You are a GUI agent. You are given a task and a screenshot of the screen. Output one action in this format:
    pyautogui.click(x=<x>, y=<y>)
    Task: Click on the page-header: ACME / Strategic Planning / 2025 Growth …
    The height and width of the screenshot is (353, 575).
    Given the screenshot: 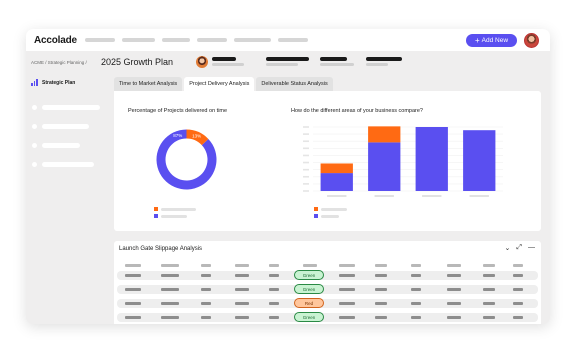 What is the action you would take?
    pyautogui.click(x=288, y=62)
    